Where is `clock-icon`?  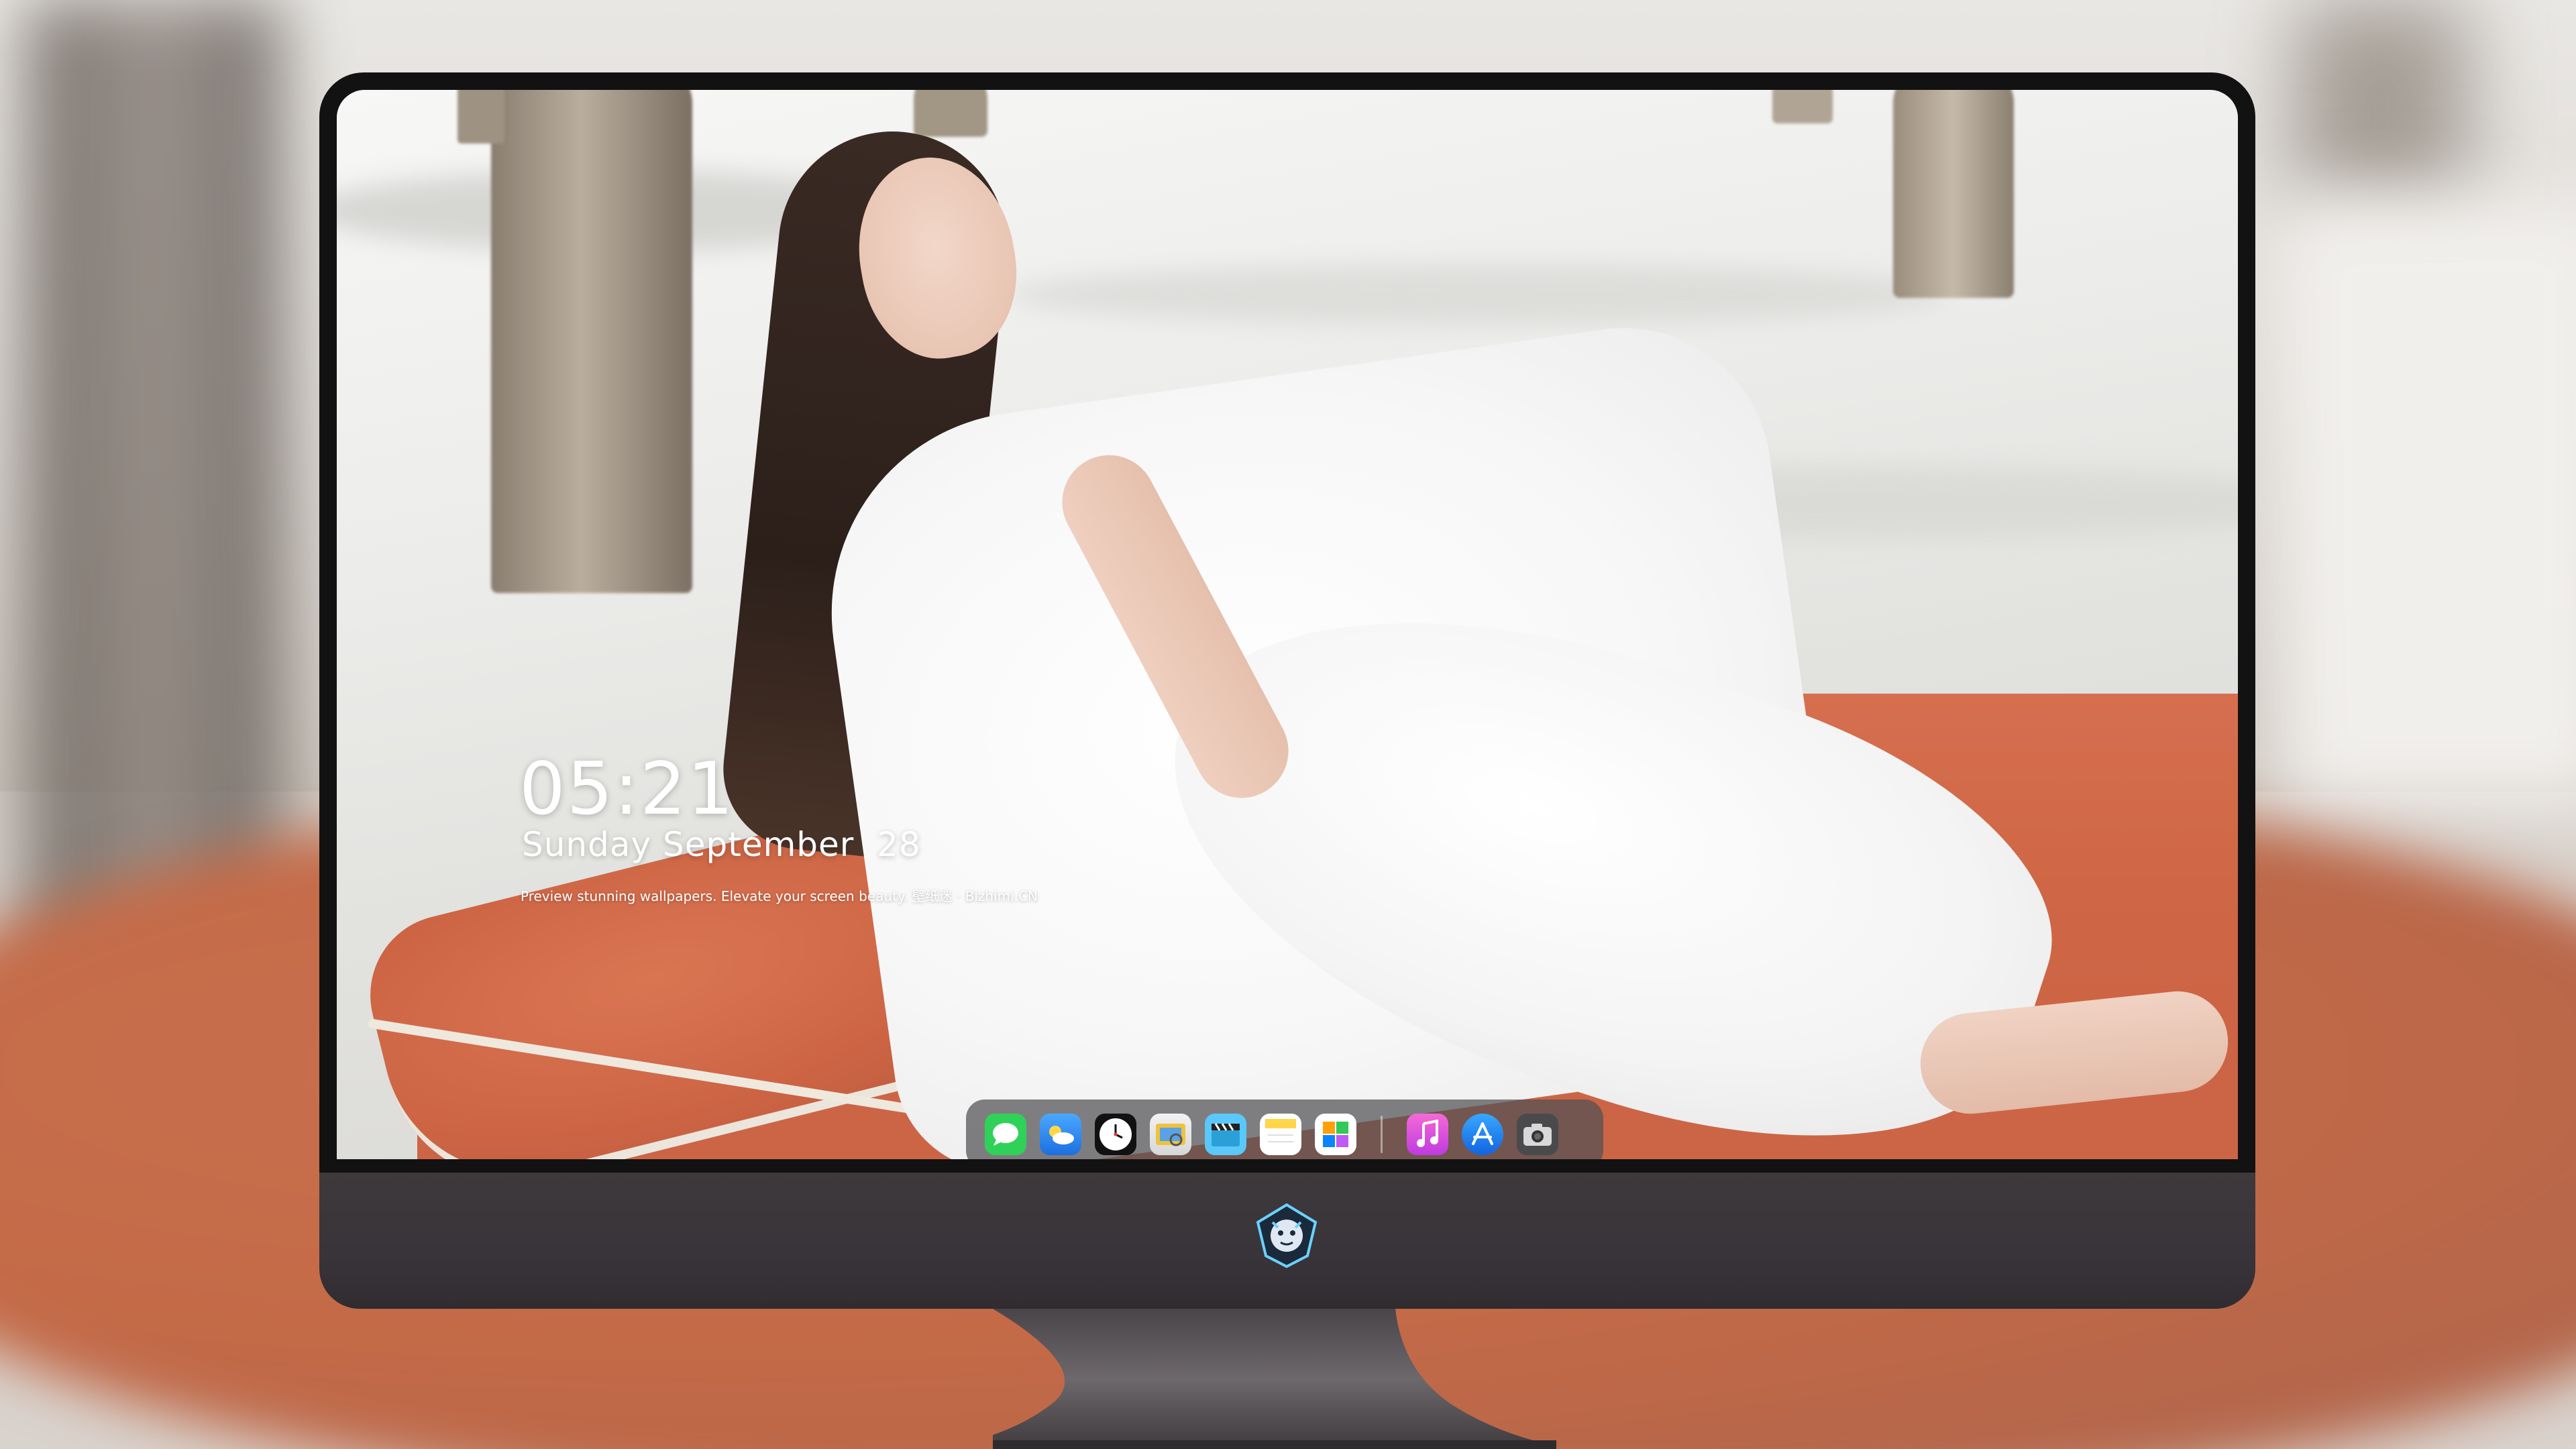
clock-icon is located at coordinates (1115, 1134).